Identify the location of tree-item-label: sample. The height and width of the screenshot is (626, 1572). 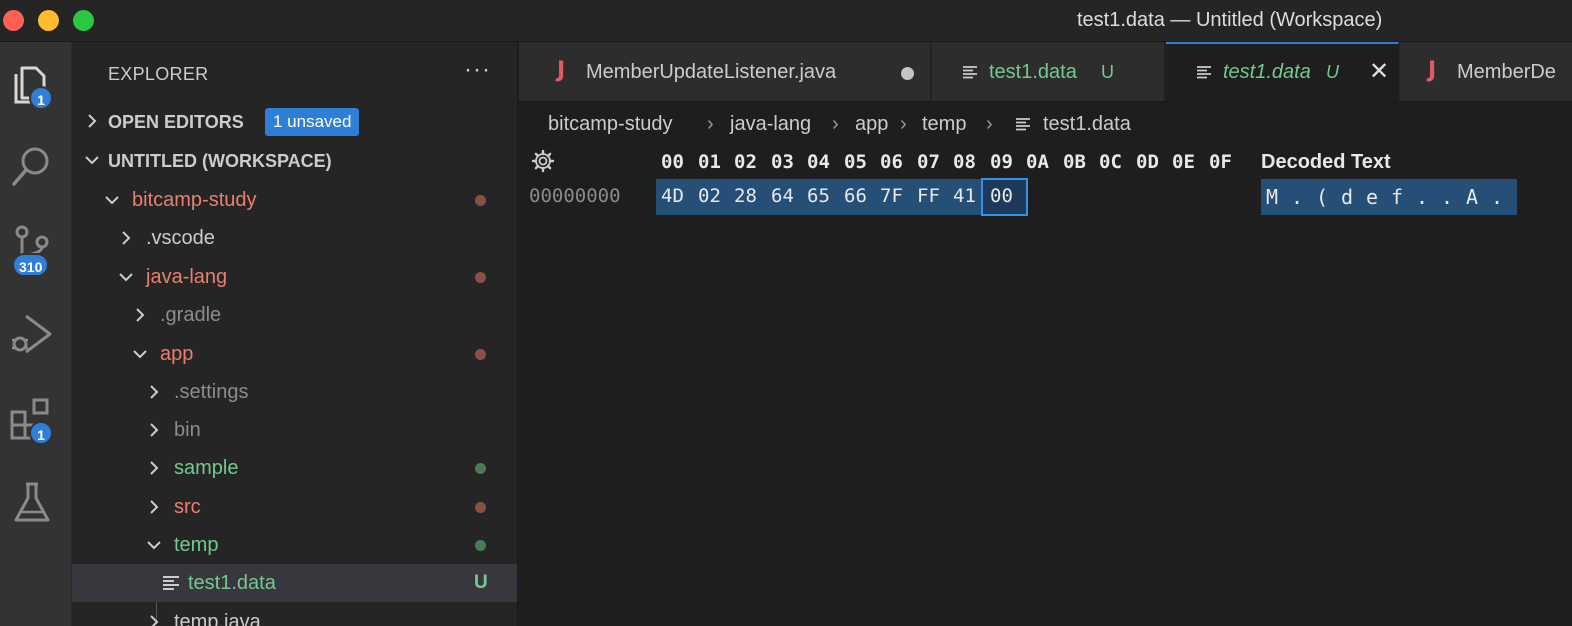
(206, 468).